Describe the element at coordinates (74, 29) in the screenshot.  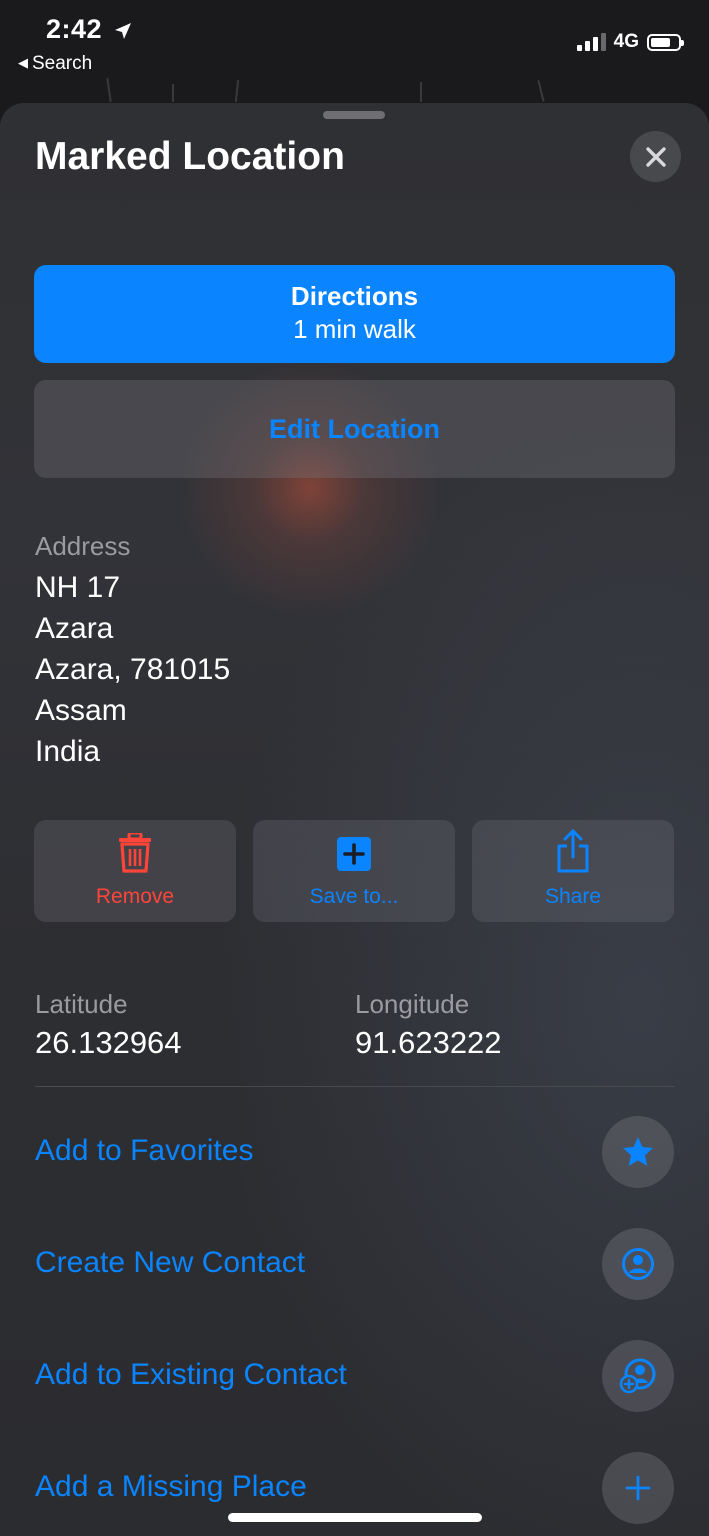
I see `status-time: 2:42` at that location.